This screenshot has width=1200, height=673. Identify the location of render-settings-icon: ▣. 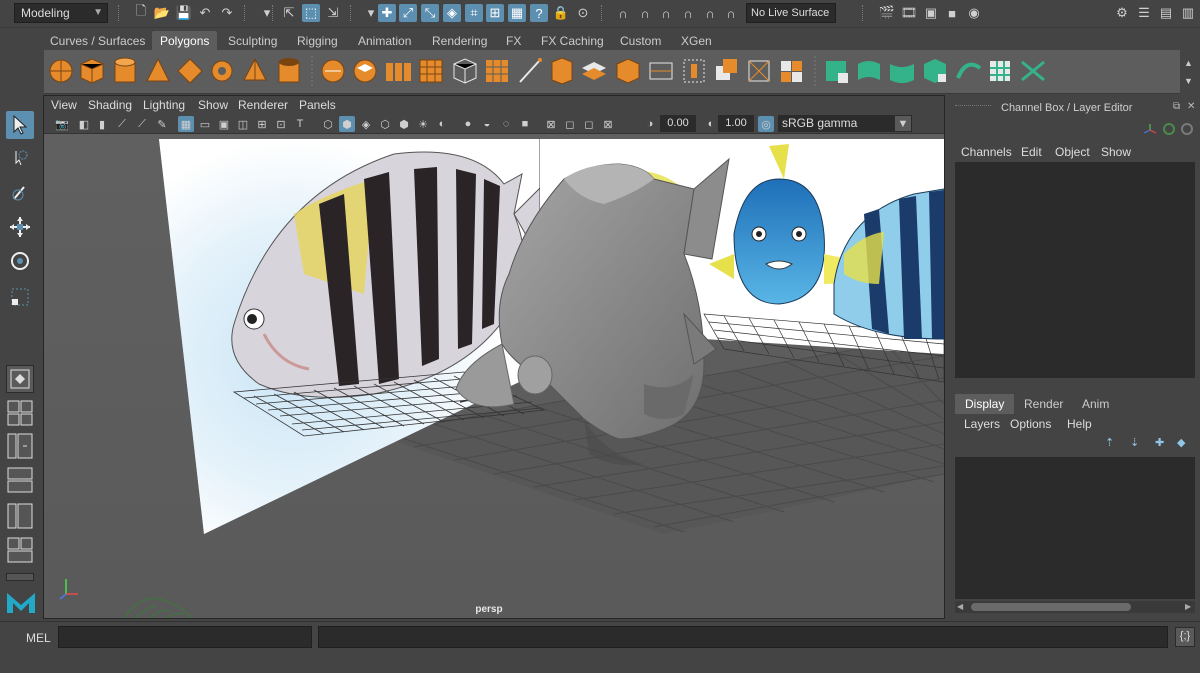
(931, 13).